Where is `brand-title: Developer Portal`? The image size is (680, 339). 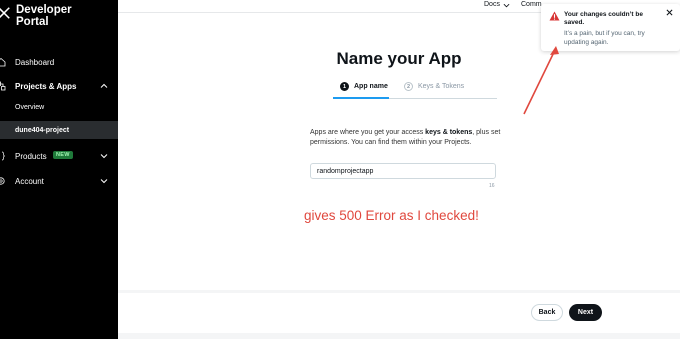
brand-title: Developer Portal is located at coordinates (44, 16).